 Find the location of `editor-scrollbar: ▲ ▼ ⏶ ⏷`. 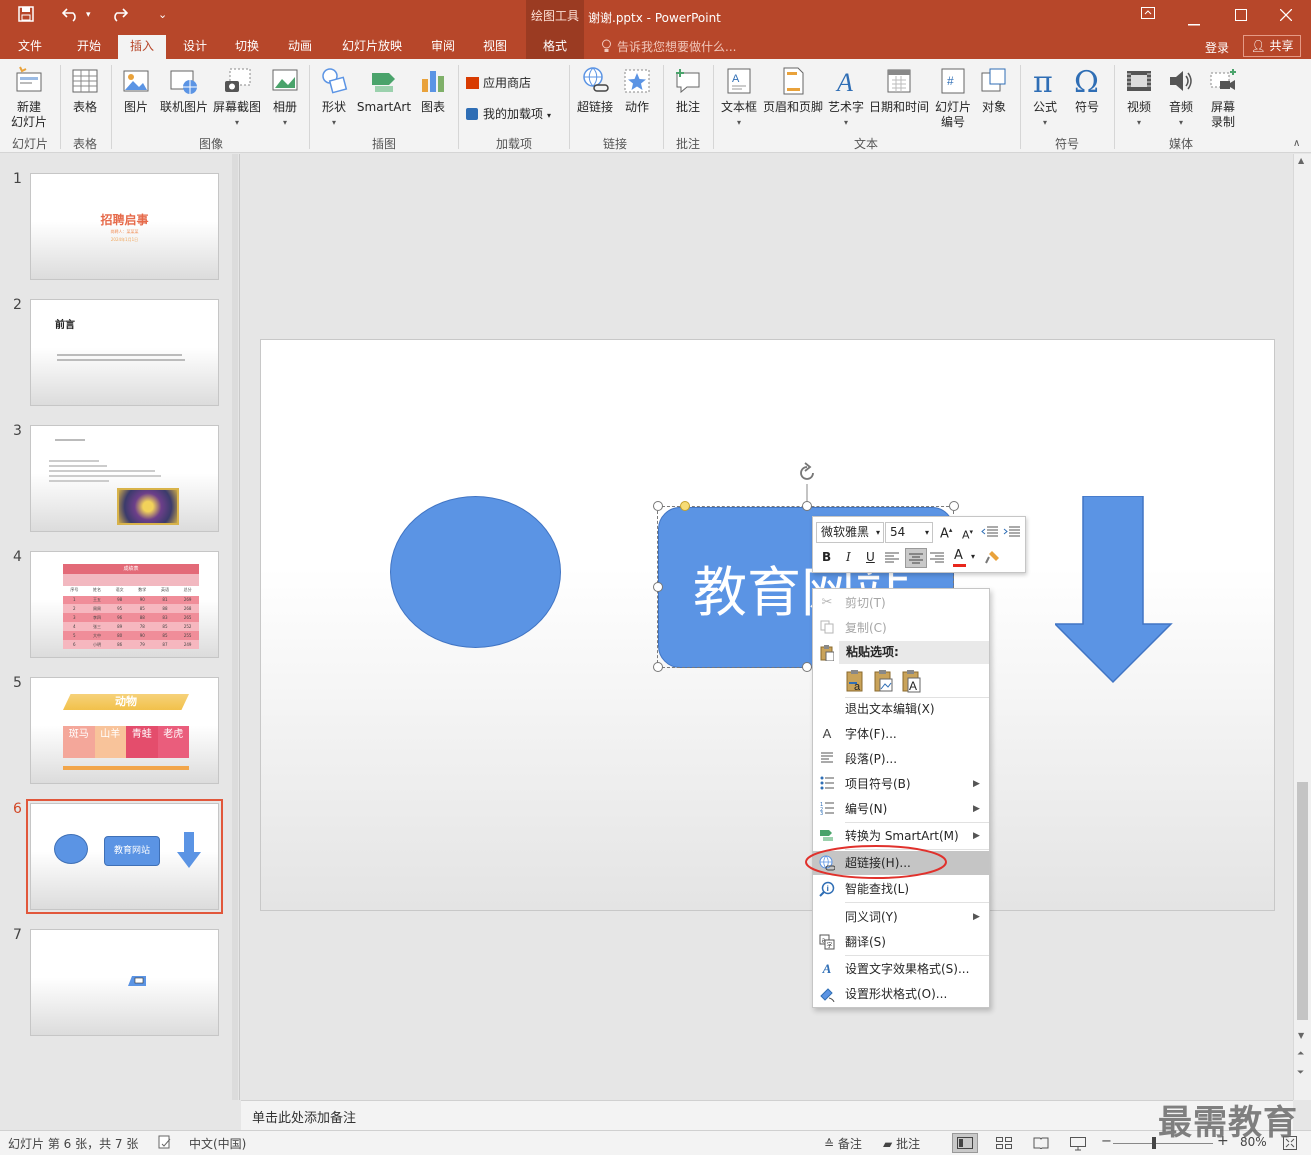

editor-scrollbar: ▲ ▼ ⏶ ⏷ is located at coordinates (1302, 627).